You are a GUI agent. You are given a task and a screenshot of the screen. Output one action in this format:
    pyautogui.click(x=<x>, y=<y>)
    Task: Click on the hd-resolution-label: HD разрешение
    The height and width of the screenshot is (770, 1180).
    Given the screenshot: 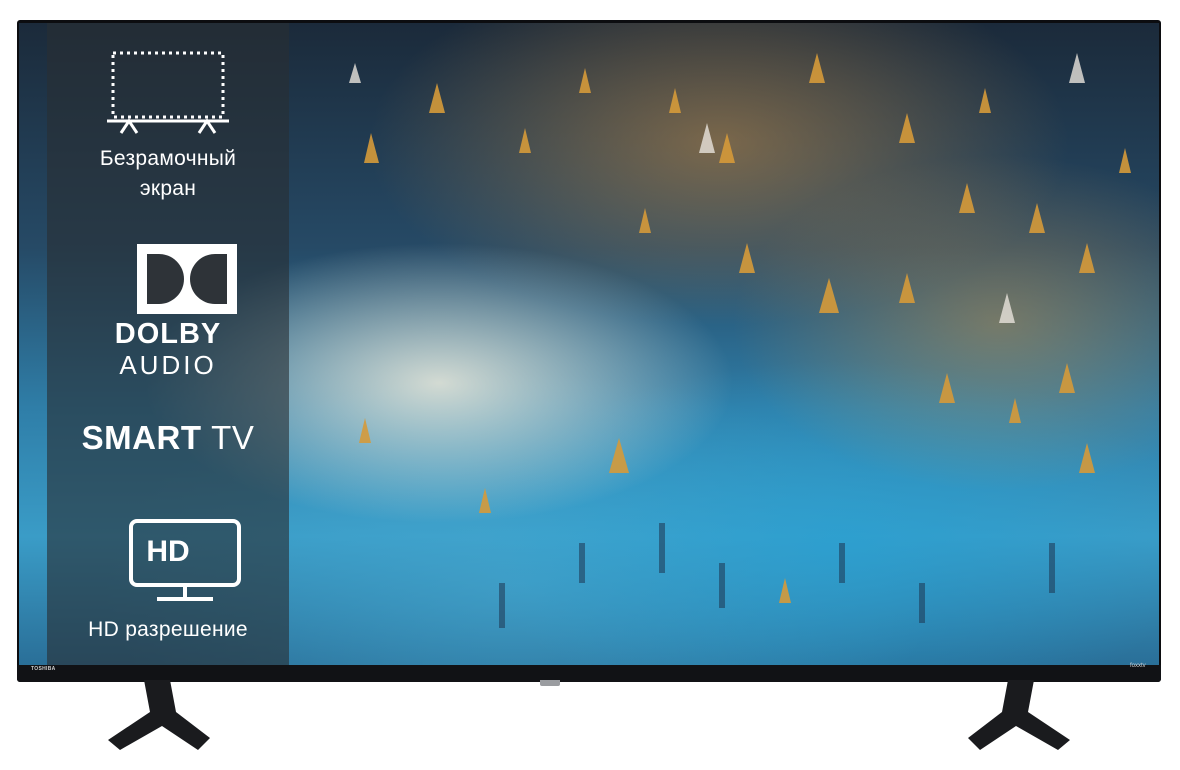 What is the action you would take?
    pyautogui.click(x=168, y=629)
    